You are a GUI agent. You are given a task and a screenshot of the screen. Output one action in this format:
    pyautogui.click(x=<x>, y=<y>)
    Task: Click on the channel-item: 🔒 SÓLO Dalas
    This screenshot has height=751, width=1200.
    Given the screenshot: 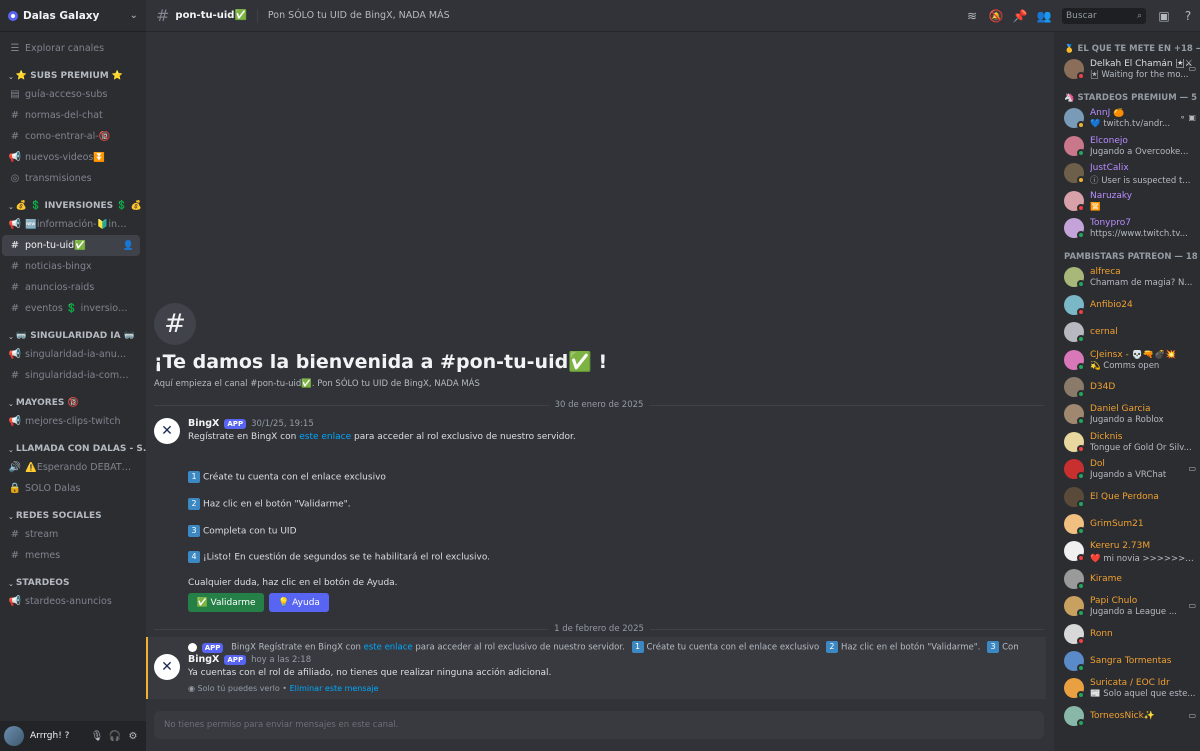 What is the action you would take?
    pyautogui.click(x=70, y=488)
    